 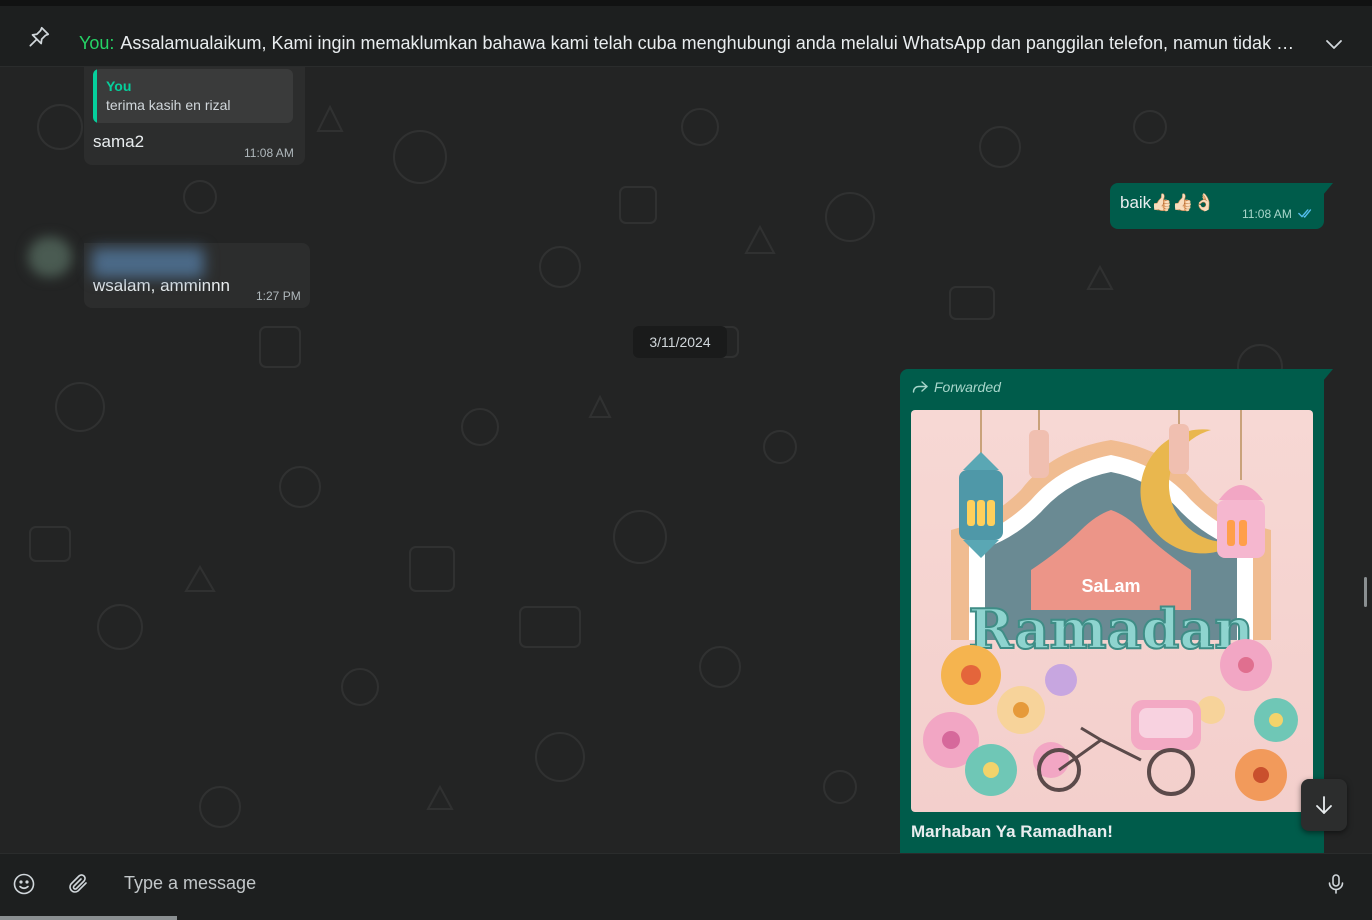 I want to click on forwarded-label: Forwarded, so click(x=956, y=387).